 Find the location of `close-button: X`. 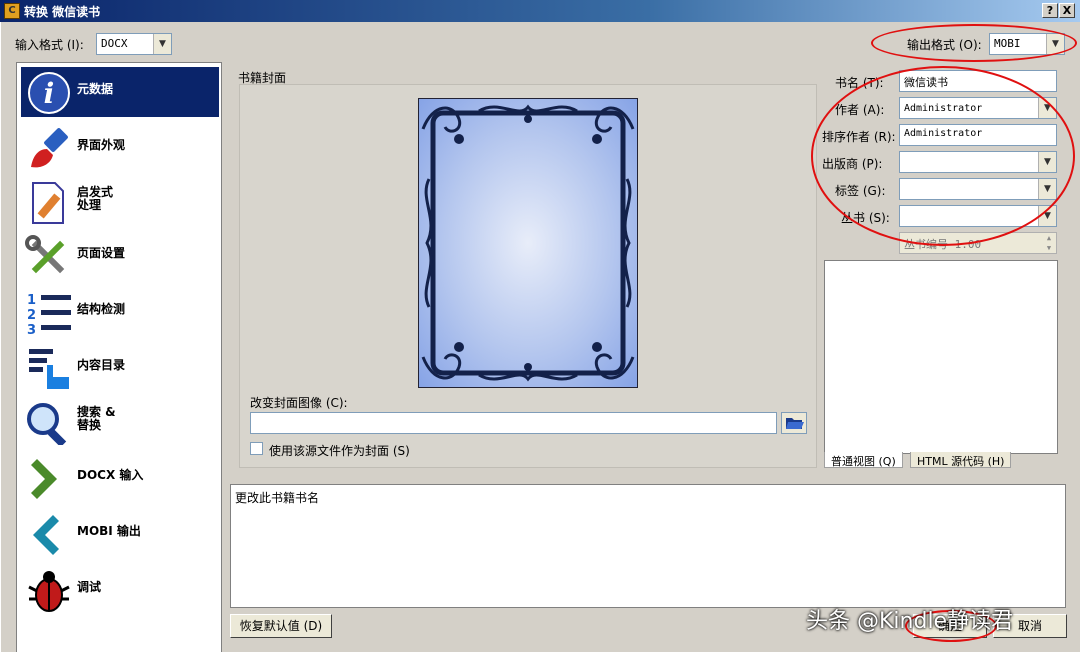

close-button: X is located at coordinates (1067, 10).